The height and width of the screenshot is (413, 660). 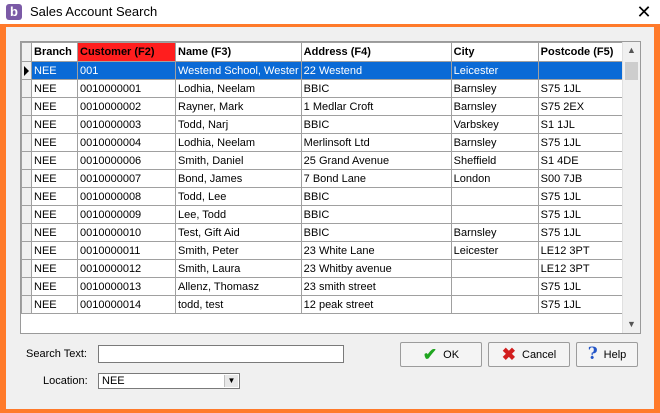 What do you see at coordinates (126, 160) in the screenshot?
I see `cell-customer: 0010000006` at bounding box center [126, 160].